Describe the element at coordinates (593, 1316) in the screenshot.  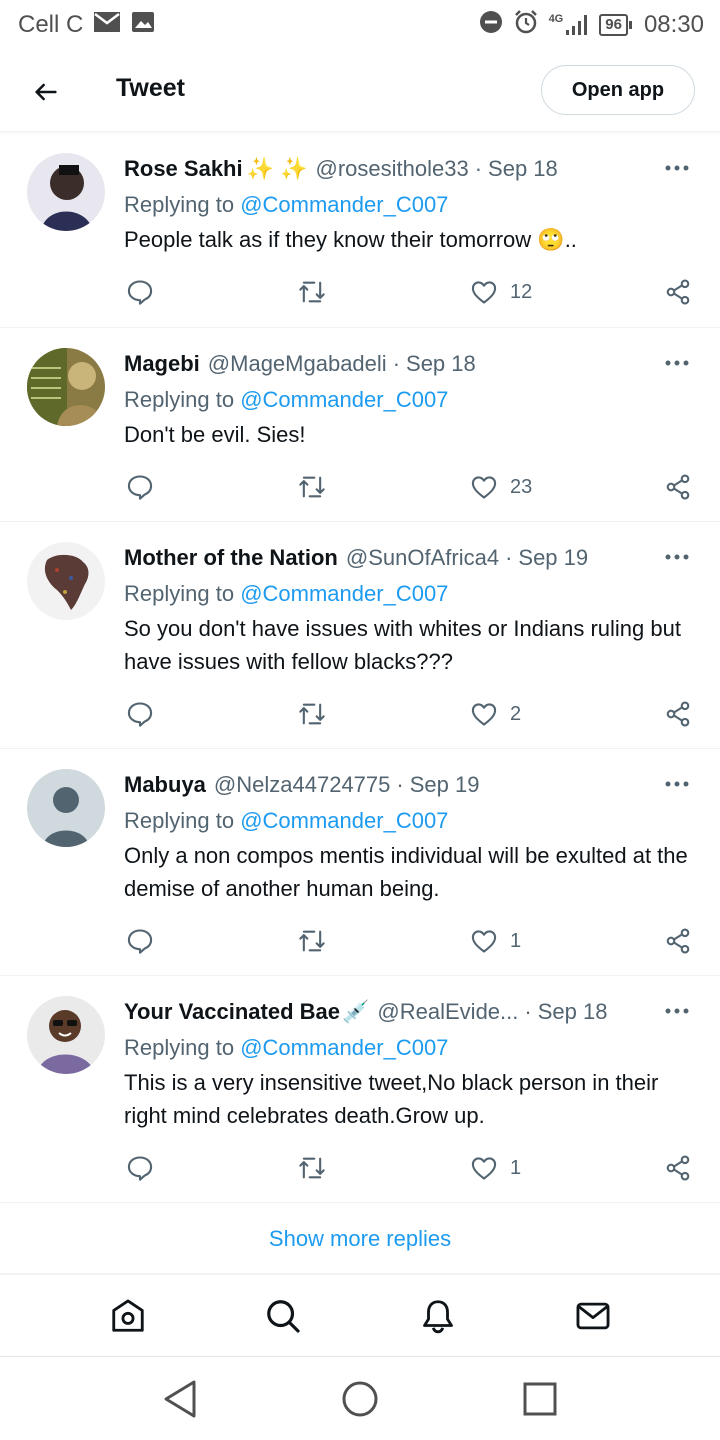
I see `nav-messages` at that location.